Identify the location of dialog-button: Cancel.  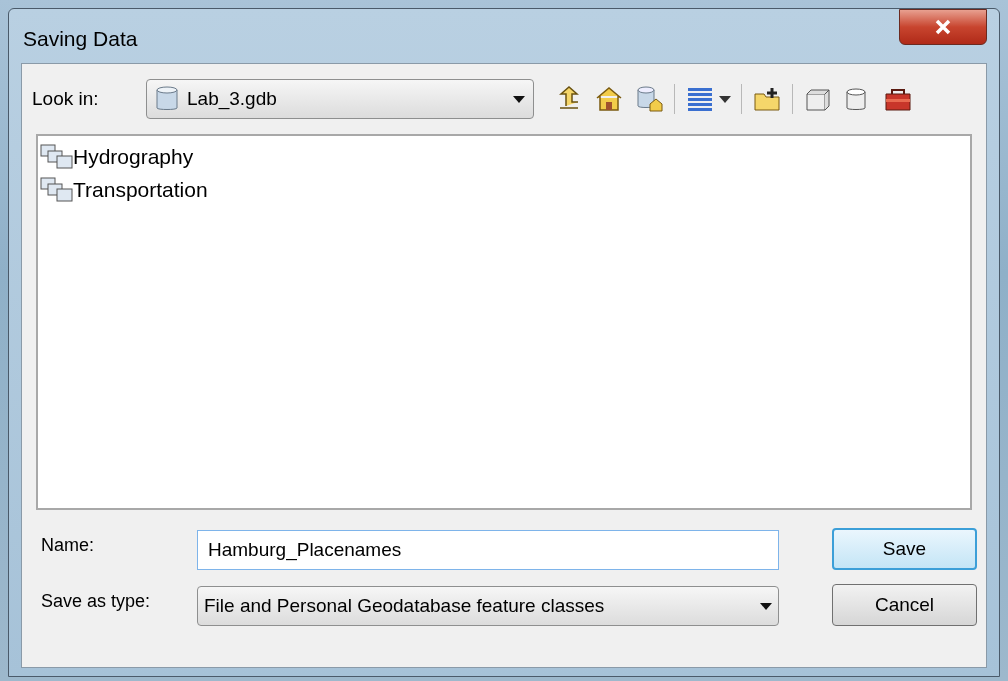
(904, 605).